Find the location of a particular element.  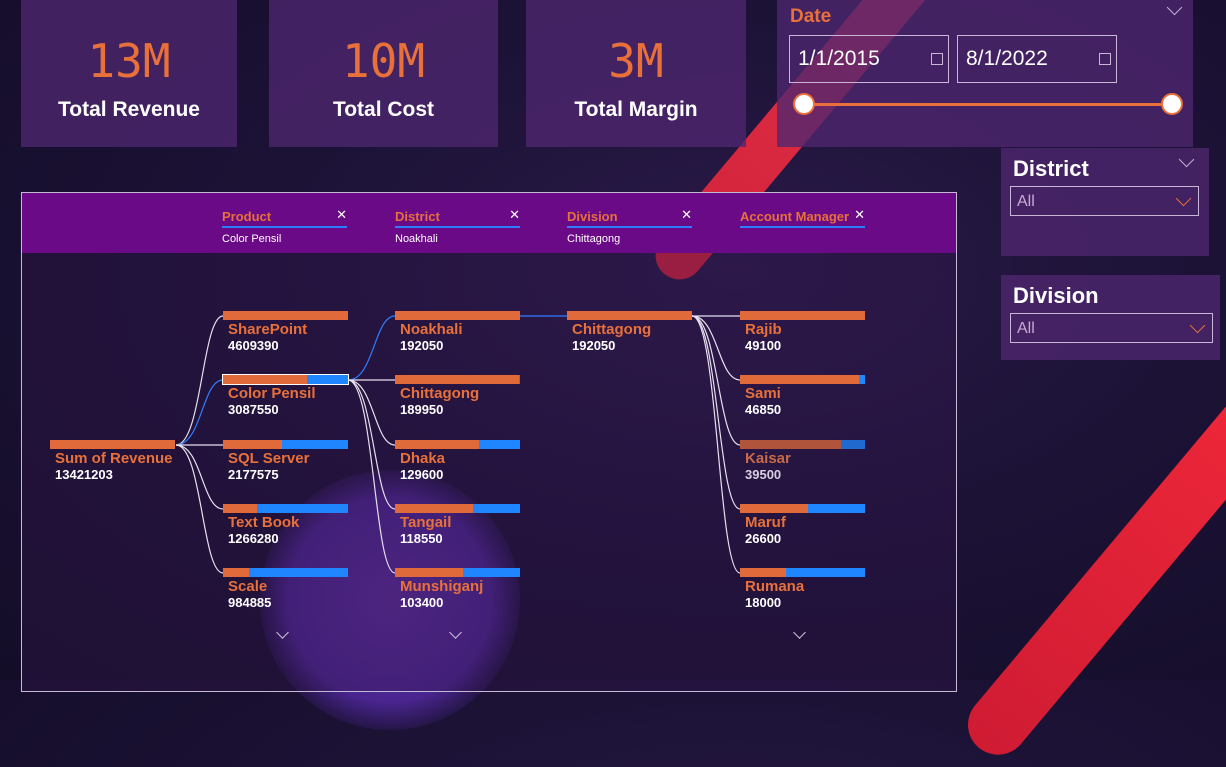

date-range-start-handle is located at coordinates (804, 104).